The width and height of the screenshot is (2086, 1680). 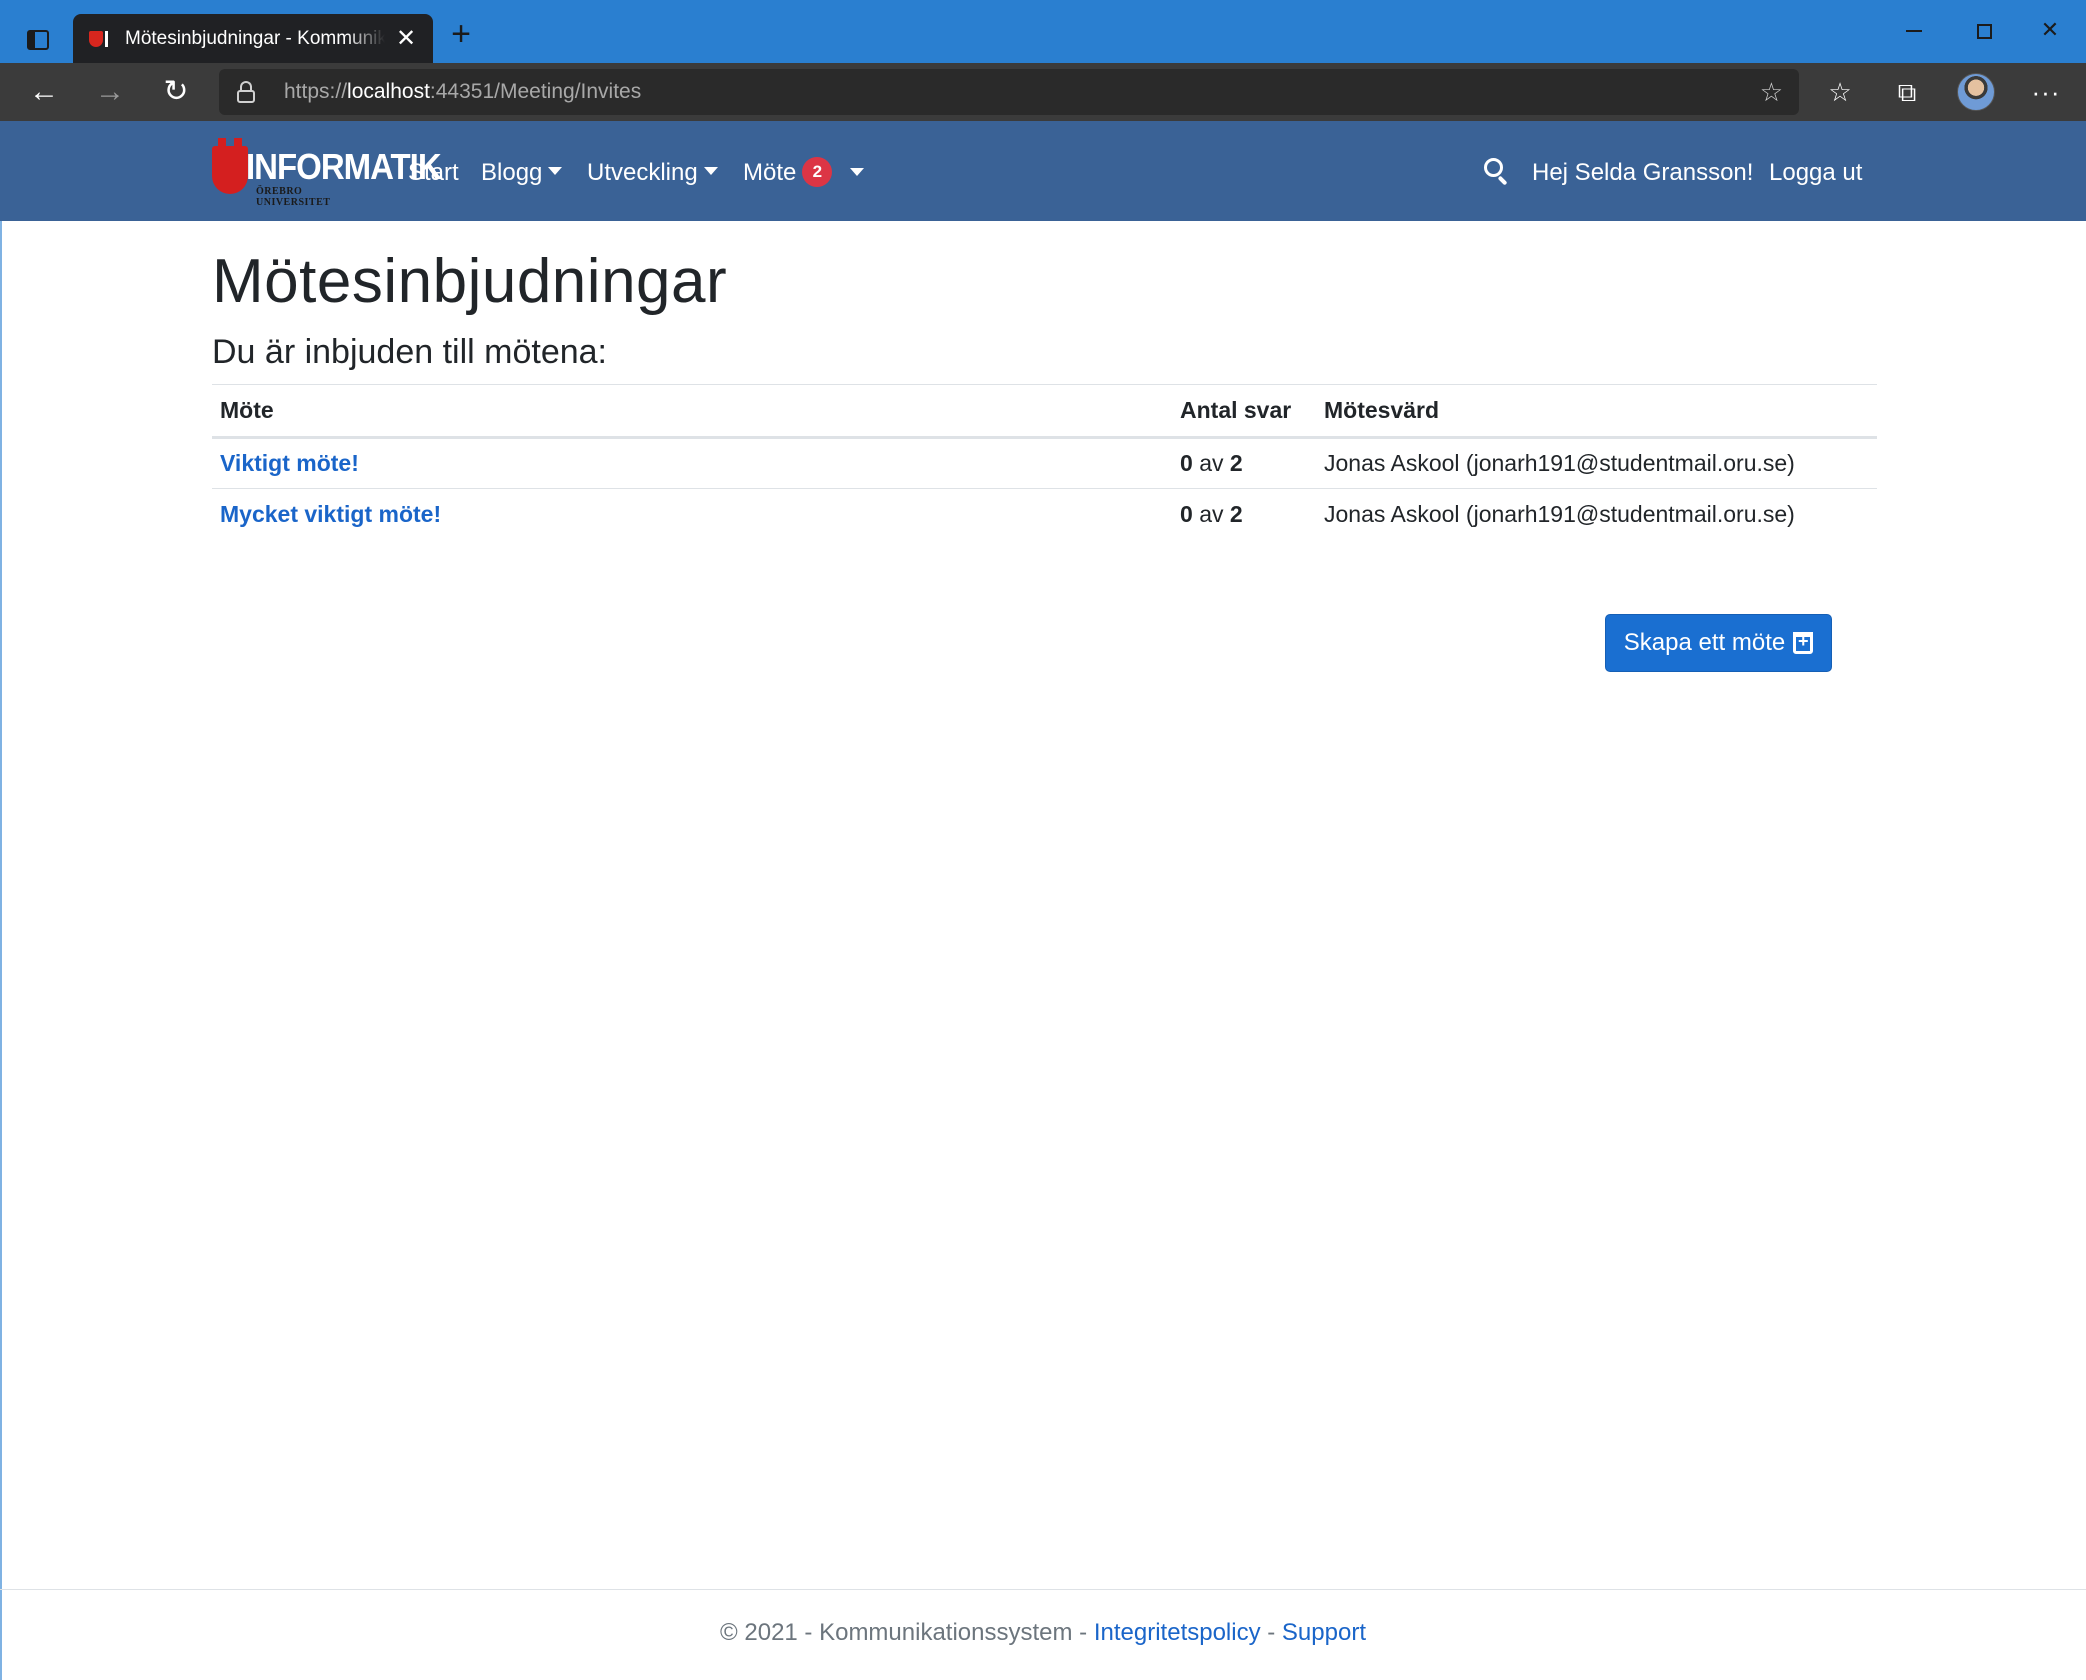 I want to click on tab-close-icon: ✕, so click(x=406, y=38).